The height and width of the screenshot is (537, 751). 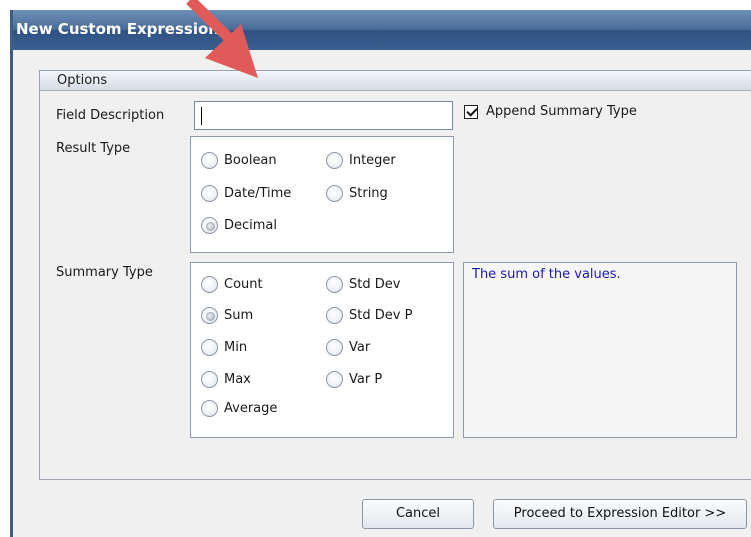 I want to click on radio-min-indicator, so click(x=209, y=347).